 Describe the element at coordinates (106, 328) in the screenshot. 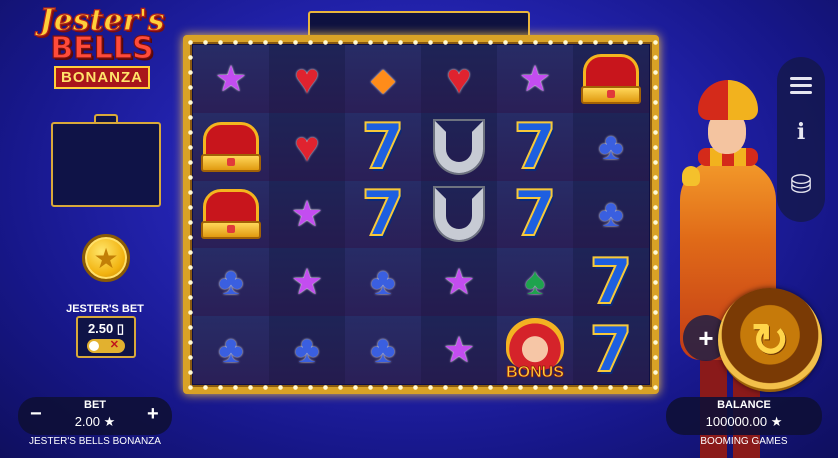

I see `jesters-bet-value: 2.50 ▯` at that location.